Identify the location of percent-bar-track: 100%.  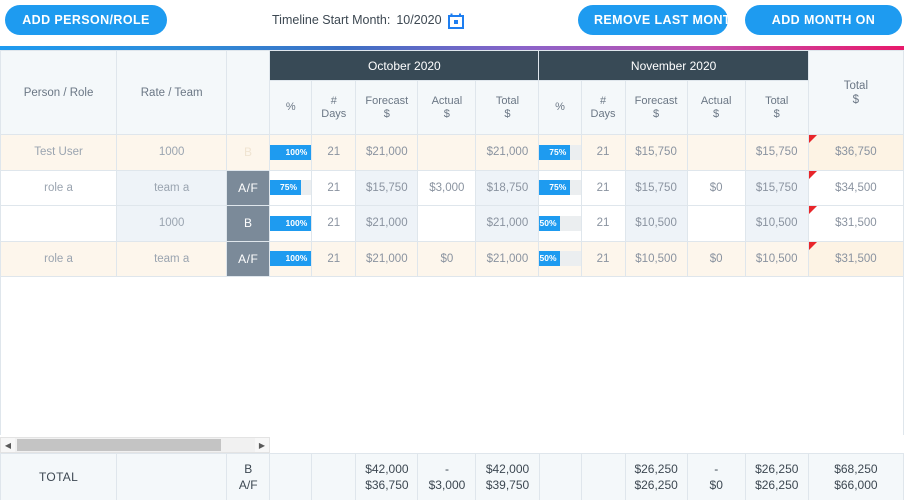
(291, 223).